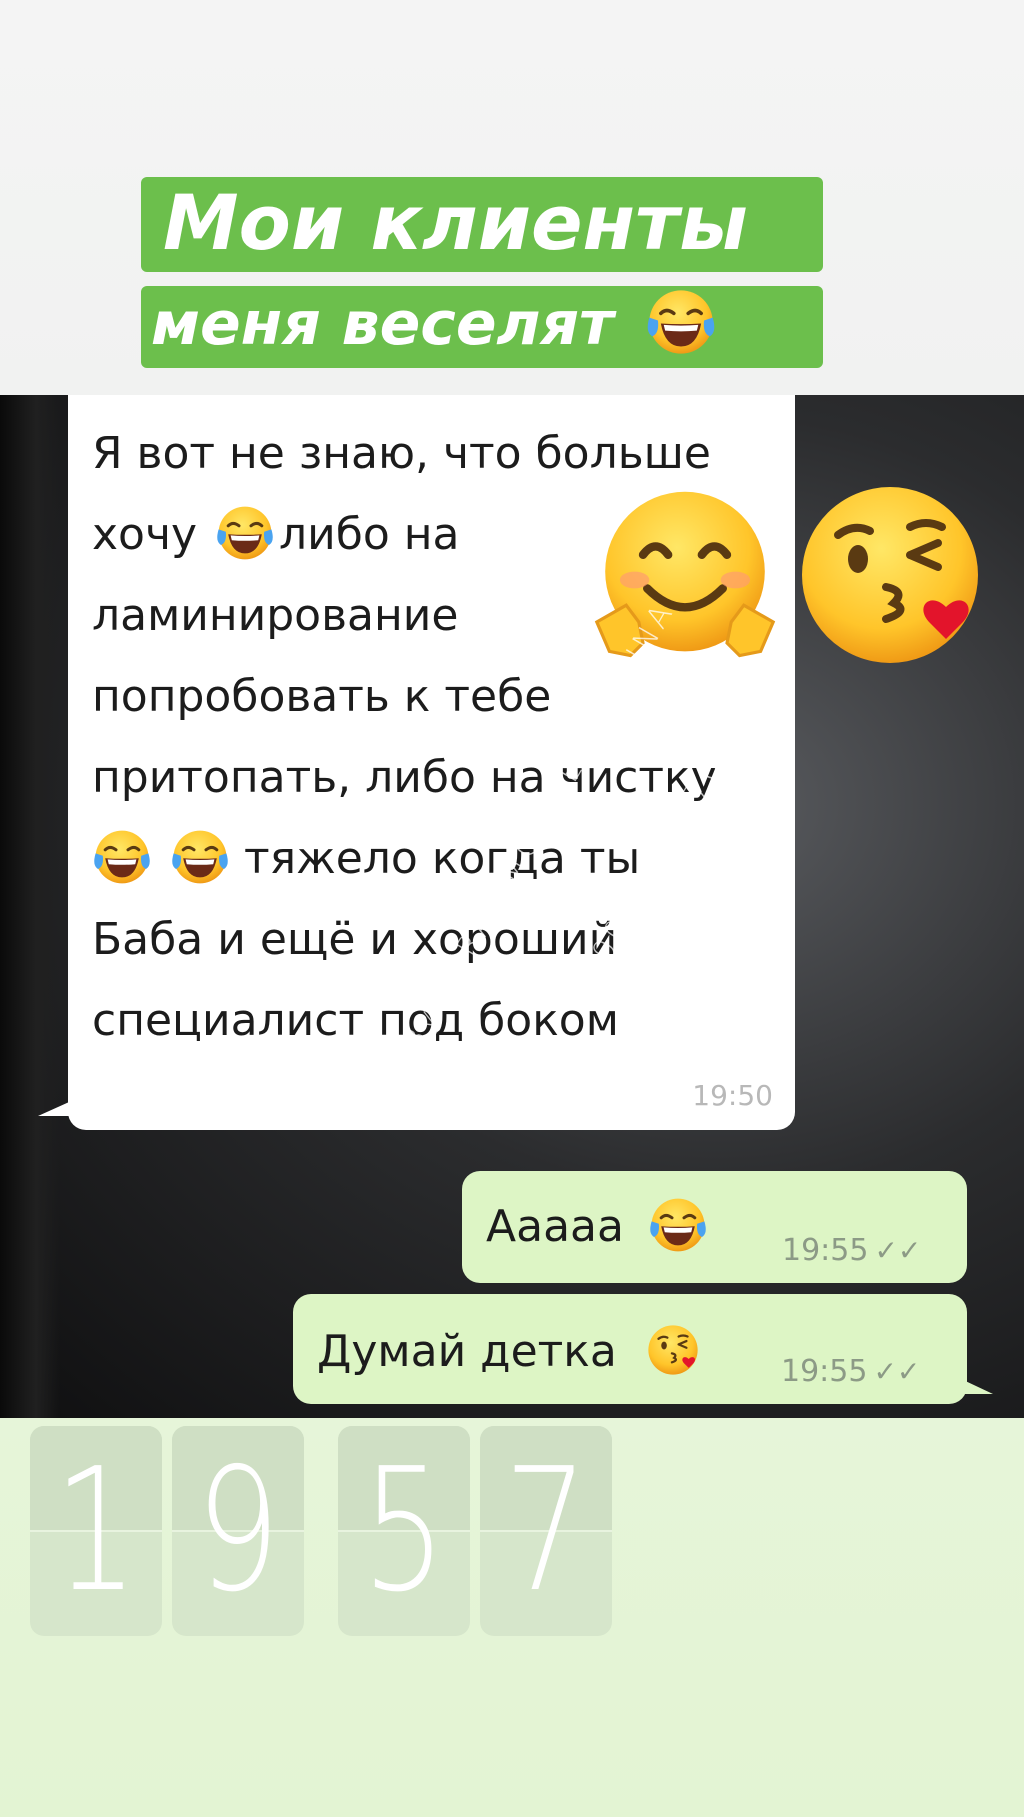 The width and height of the screenshot is (1024, 1817). I want to click on clock-digit: 1, so click(96, 1531).